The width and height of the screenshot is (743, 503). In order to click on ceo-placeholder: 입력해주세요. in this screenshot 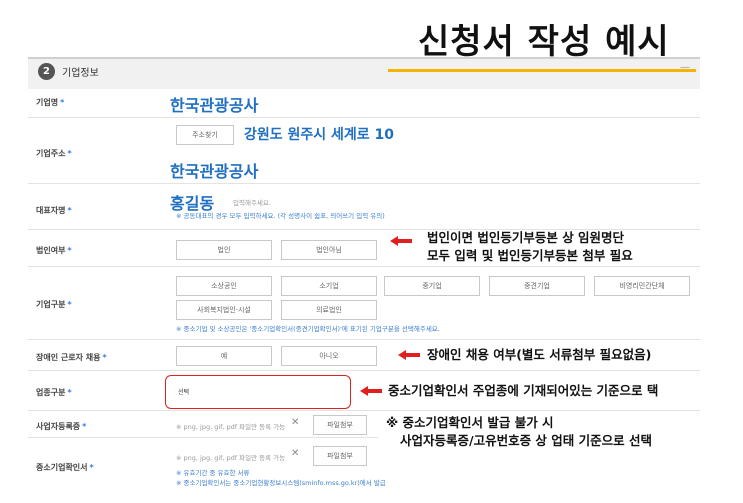, I will do `click(252, 203)`.